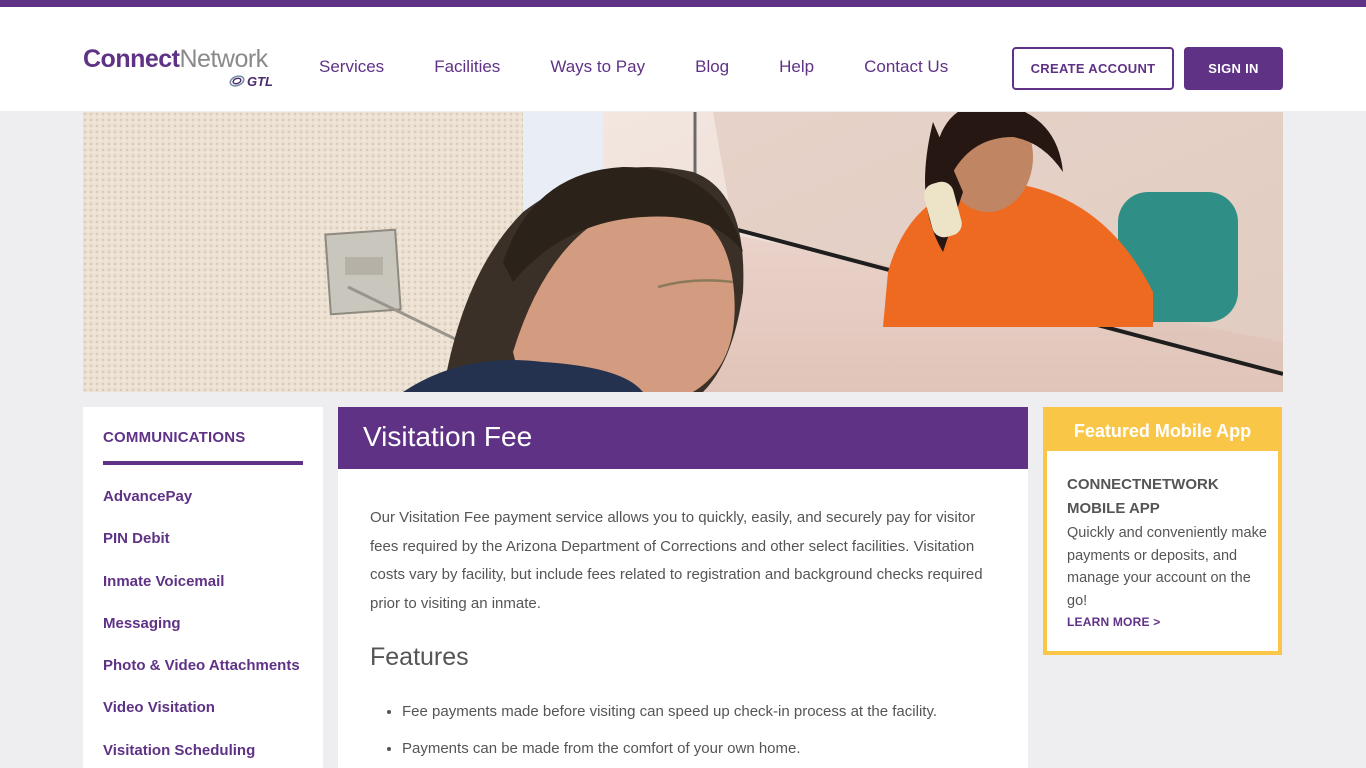  I want to click on logo-wordmark: ConnectNetwork, so click(180, 59).